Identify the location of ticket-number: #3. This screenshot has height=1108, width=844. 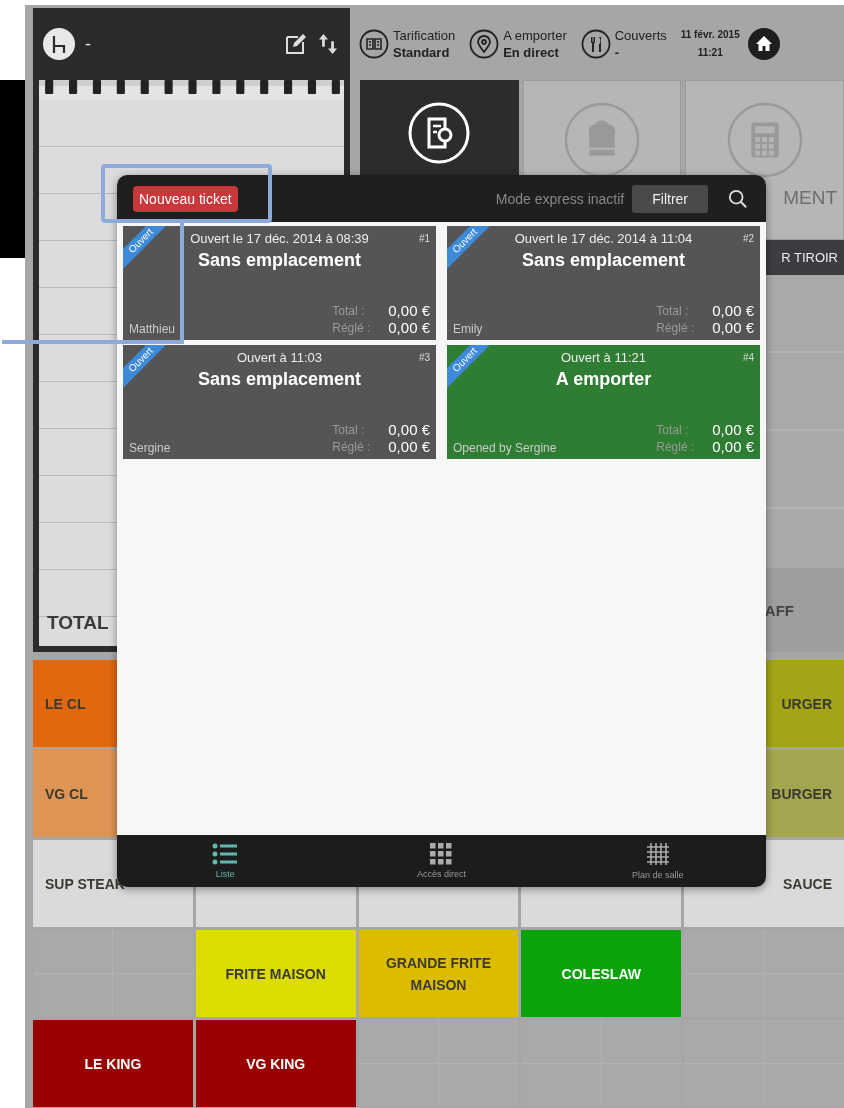
(423, 357).